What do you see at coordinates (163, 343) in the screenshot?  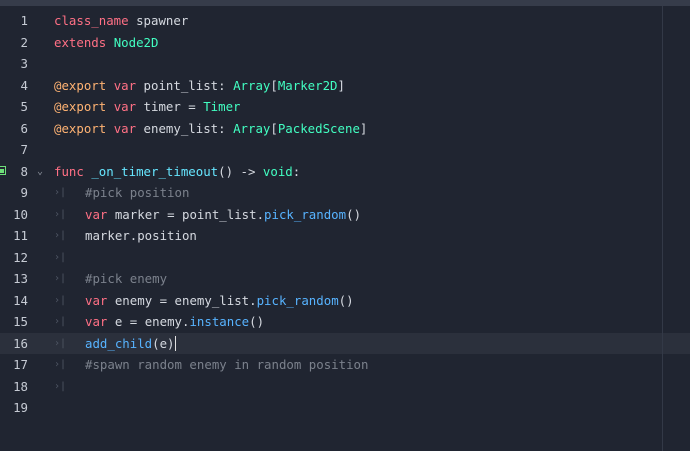 I see `code-token: (e)` at bounding box center [163, 343].